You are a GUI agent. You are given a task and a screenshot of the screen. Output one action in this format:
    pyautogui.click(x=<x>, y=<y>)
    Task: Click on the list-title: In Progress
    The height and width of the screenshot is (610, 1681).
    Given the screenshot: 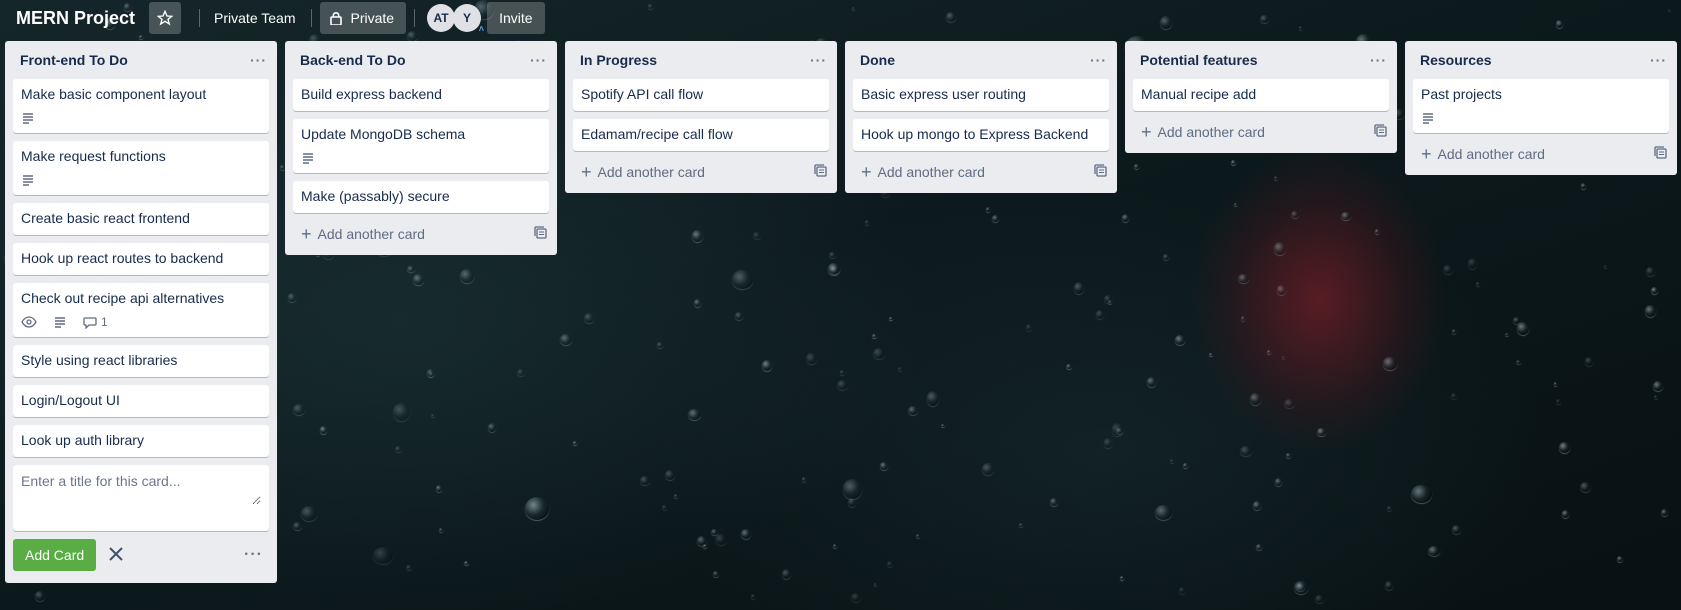 What is the action you would take?
    pyautogui.click(x=618, y=60)
    